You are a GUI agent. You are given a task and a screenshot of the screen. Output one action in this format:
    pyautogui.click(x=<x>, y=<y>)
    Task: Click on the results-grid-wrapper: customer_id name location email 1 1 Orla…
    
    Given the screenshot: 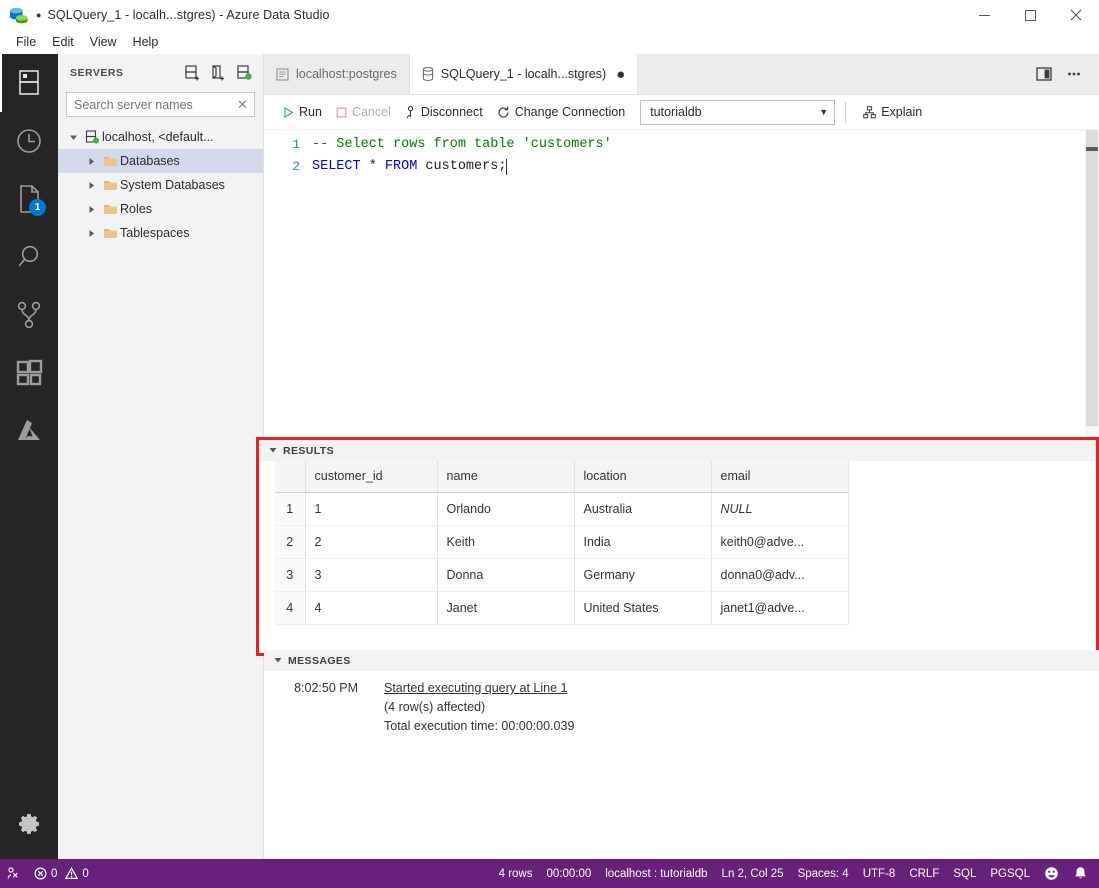 What is the action you would take?
    pyautogui.click(x=677, y=543)
    